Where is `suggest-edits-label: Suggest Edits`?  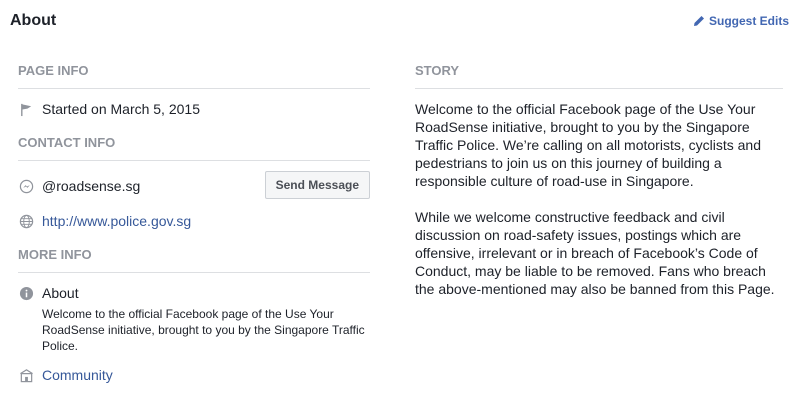 suggest-edits-label: Suggest Edits is located at coordinates (748, 21).